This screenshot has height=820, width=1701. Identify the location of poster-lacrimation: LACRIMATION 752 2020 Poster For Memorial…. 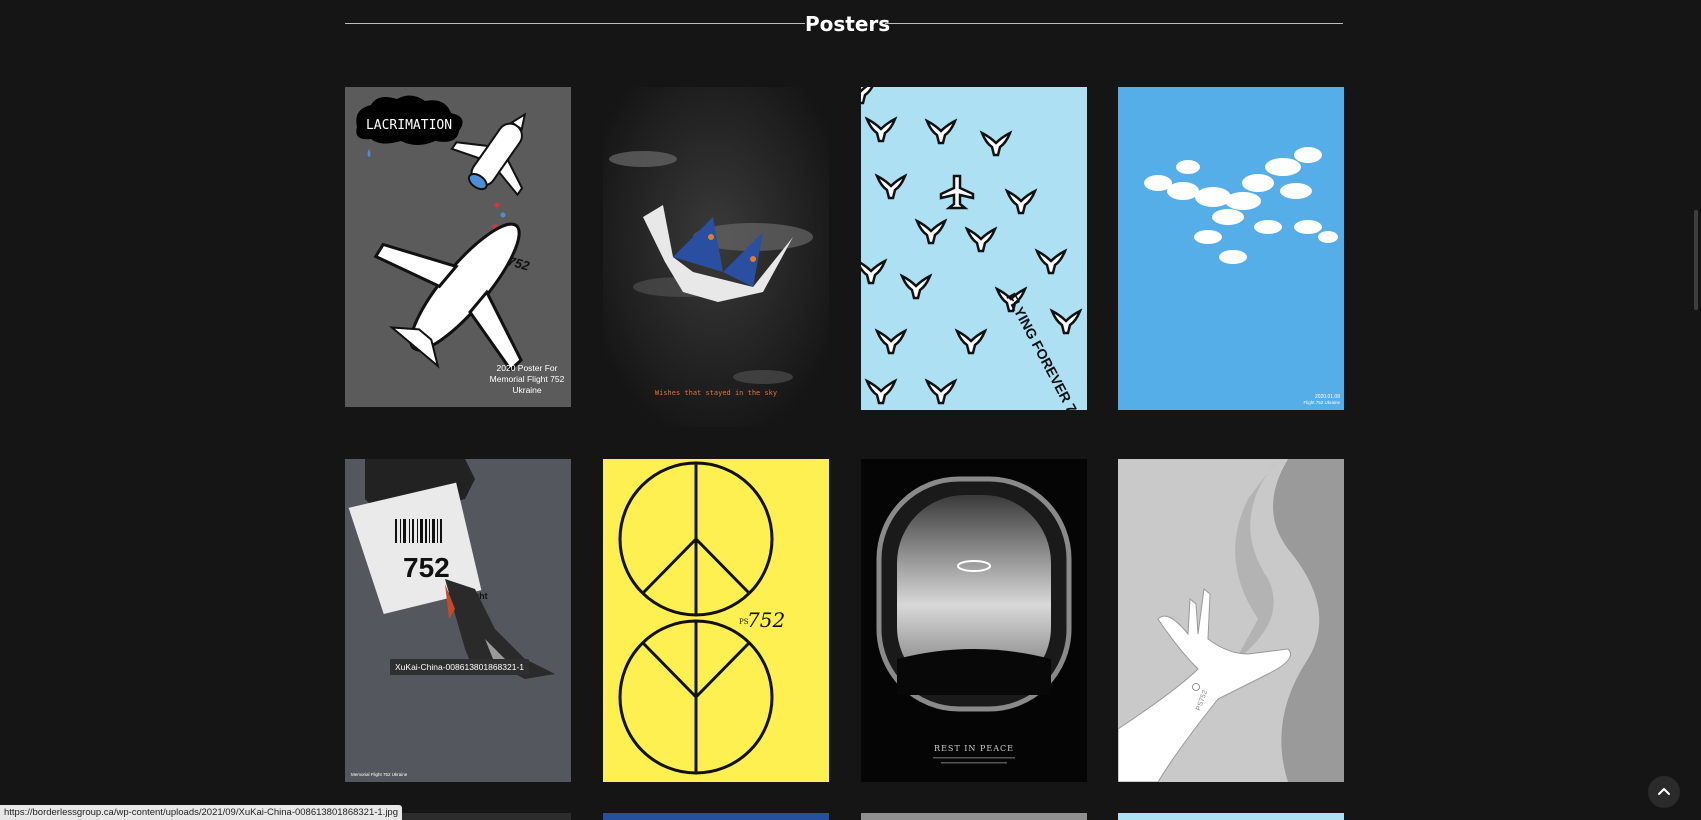
(458, 247).